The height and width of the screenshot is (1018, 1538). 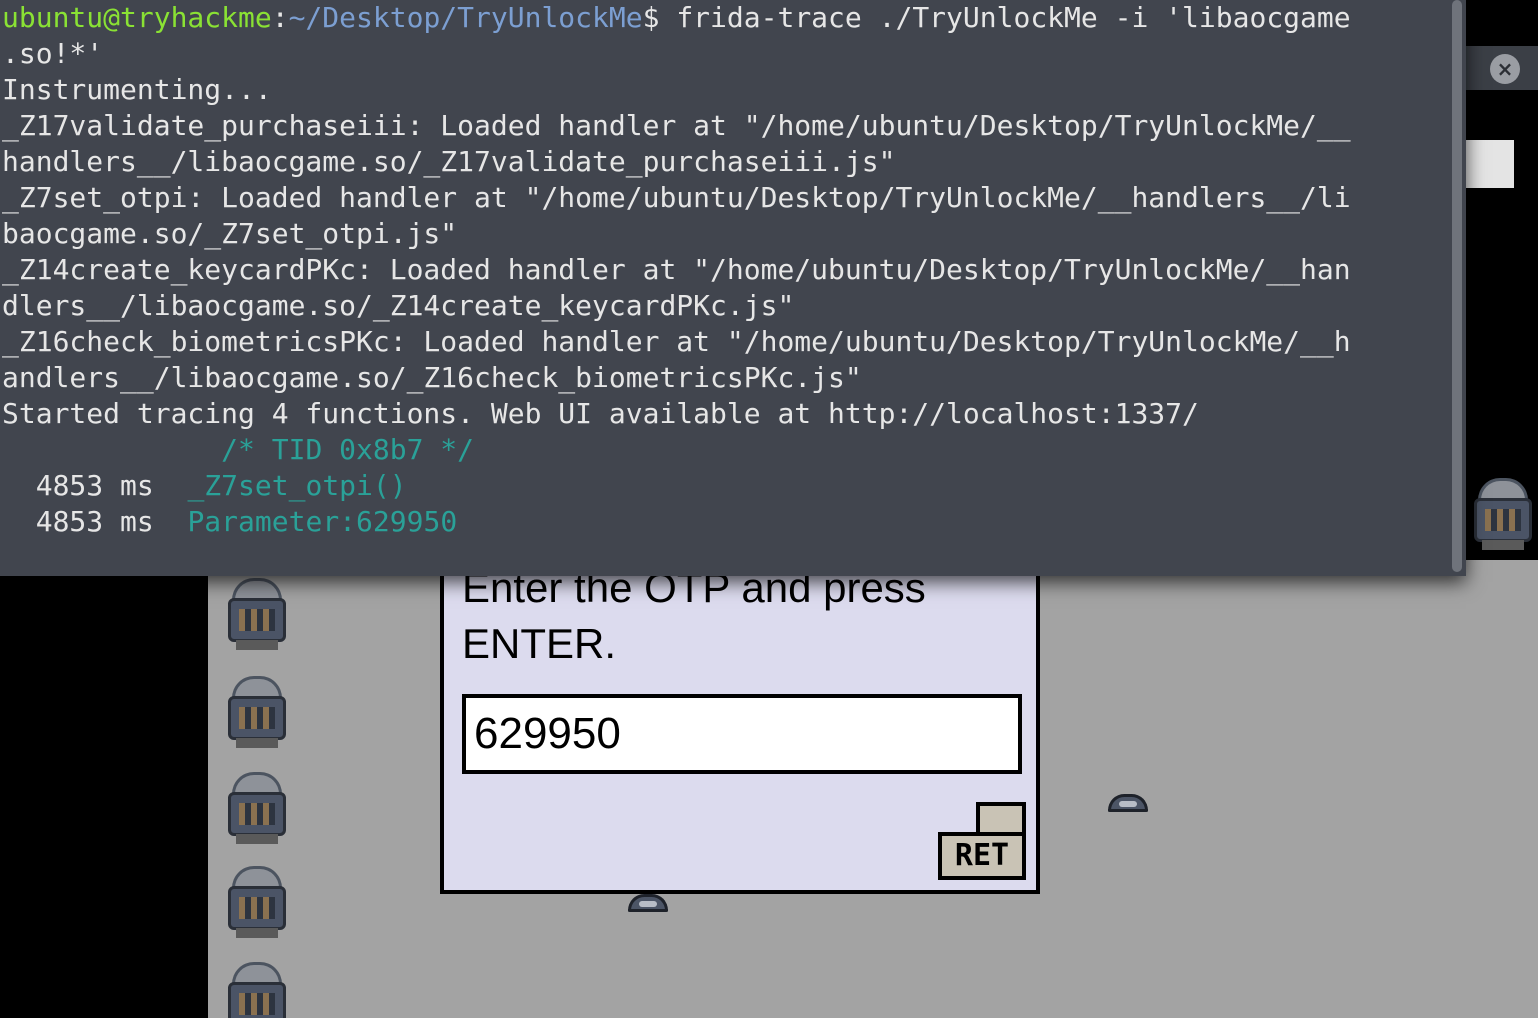 What do you see at coordinates (1457, 286) in the screenshot?
I see `terminal-scrollbar` at bounding box center [1457, 286].